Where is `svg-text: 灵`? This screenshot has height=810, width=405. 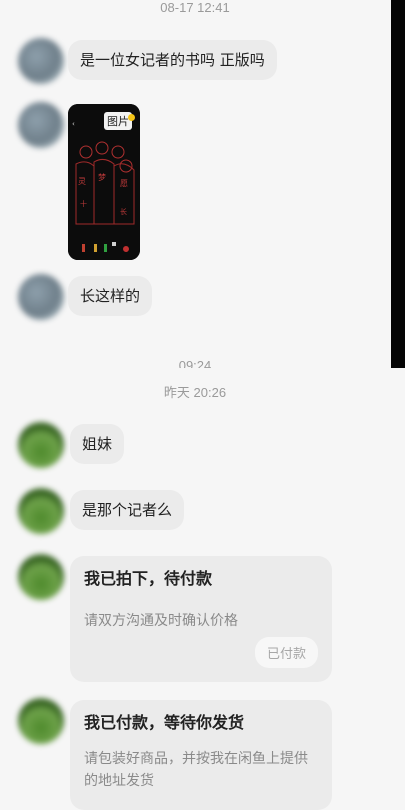 svg-text: 灵 is located at coordinates (82, 181).